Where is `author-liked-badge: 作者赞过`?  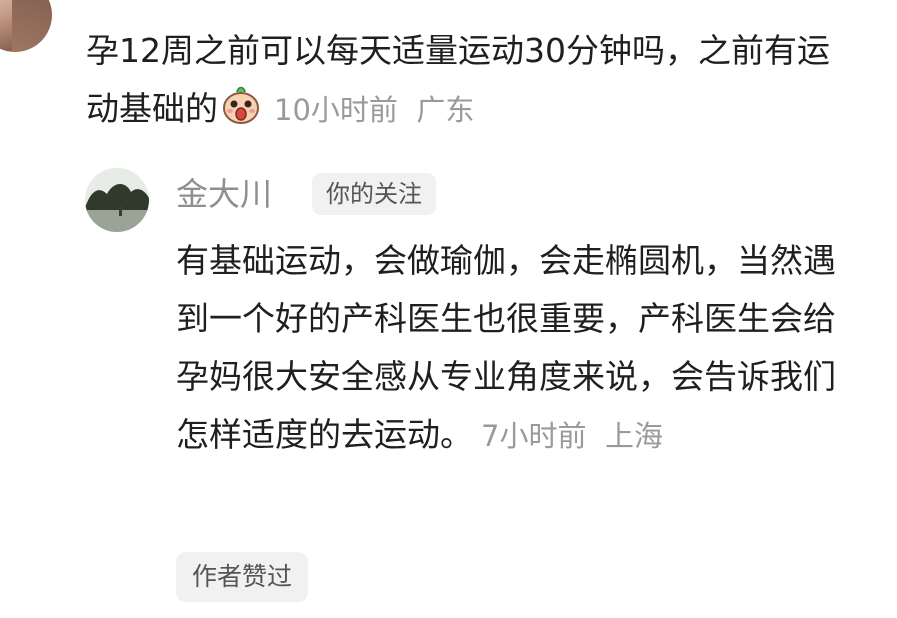
author-liked-badge: 作者赞过 is located at coordinates (242, 577).